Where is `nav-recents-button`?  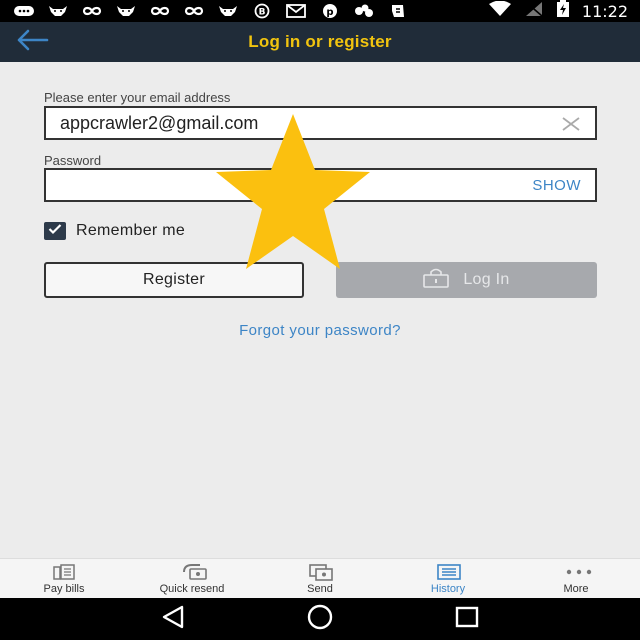 nav-recents-button is located at coordinates (467, 619).